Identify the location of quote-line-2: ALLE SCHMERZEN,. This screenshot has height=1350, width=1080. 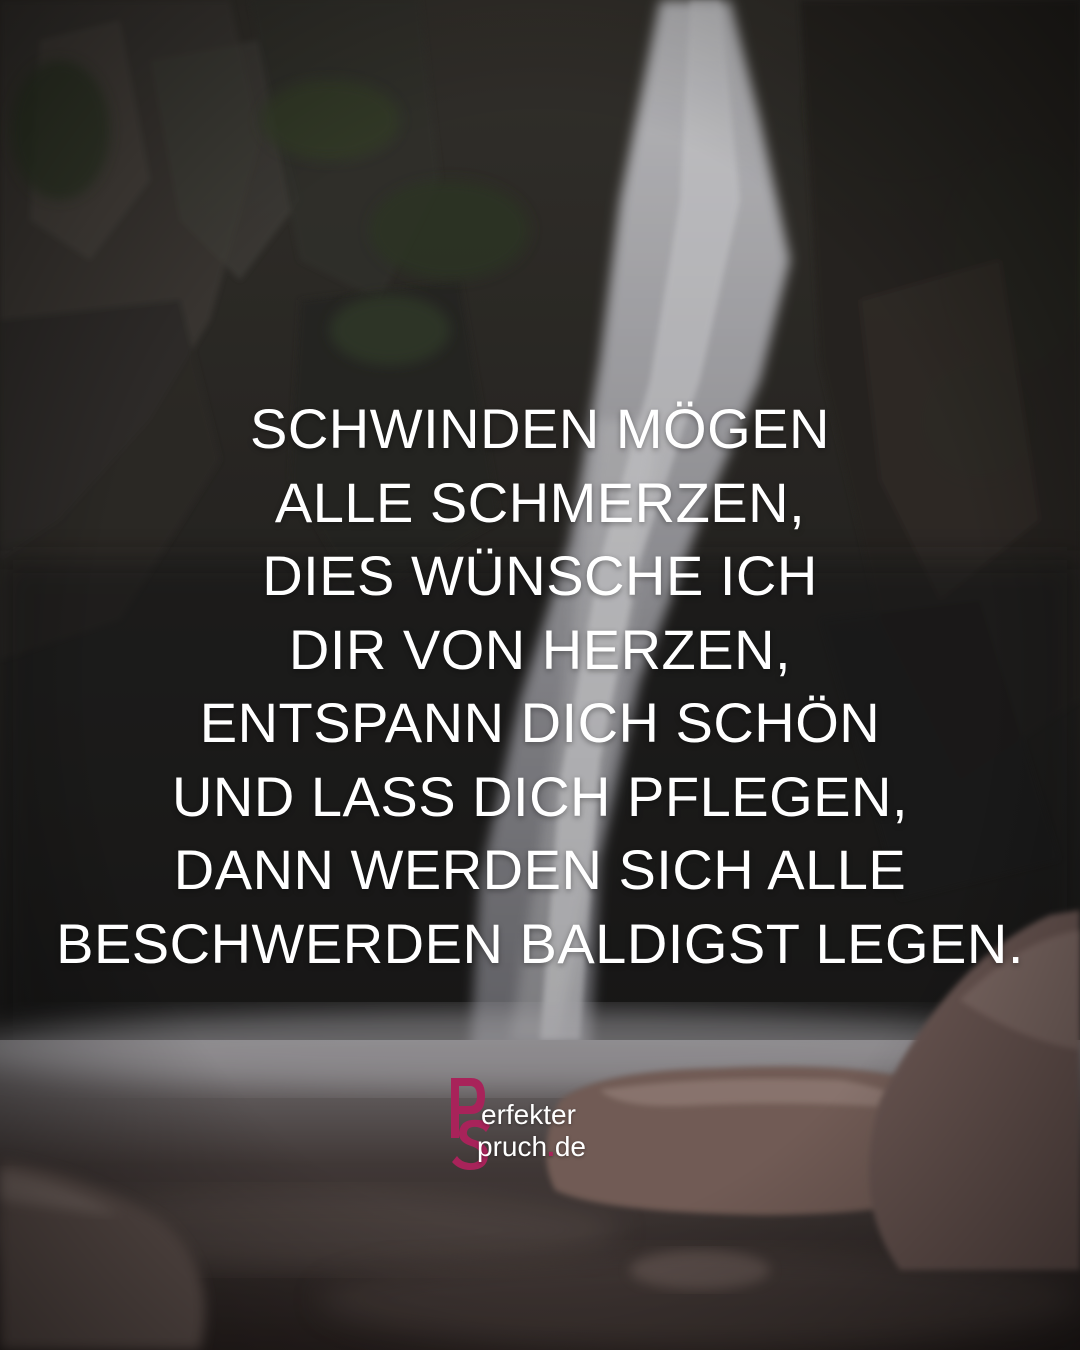
(540, 502).